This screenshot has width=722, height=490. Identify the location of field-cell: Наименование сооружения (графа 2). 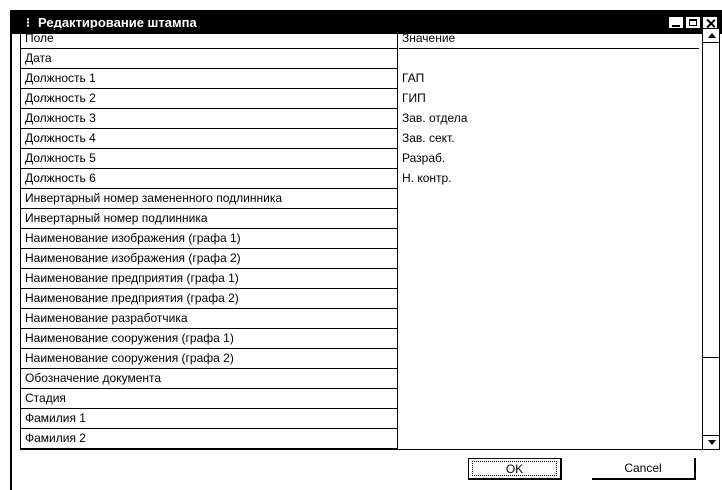
(209, 359).